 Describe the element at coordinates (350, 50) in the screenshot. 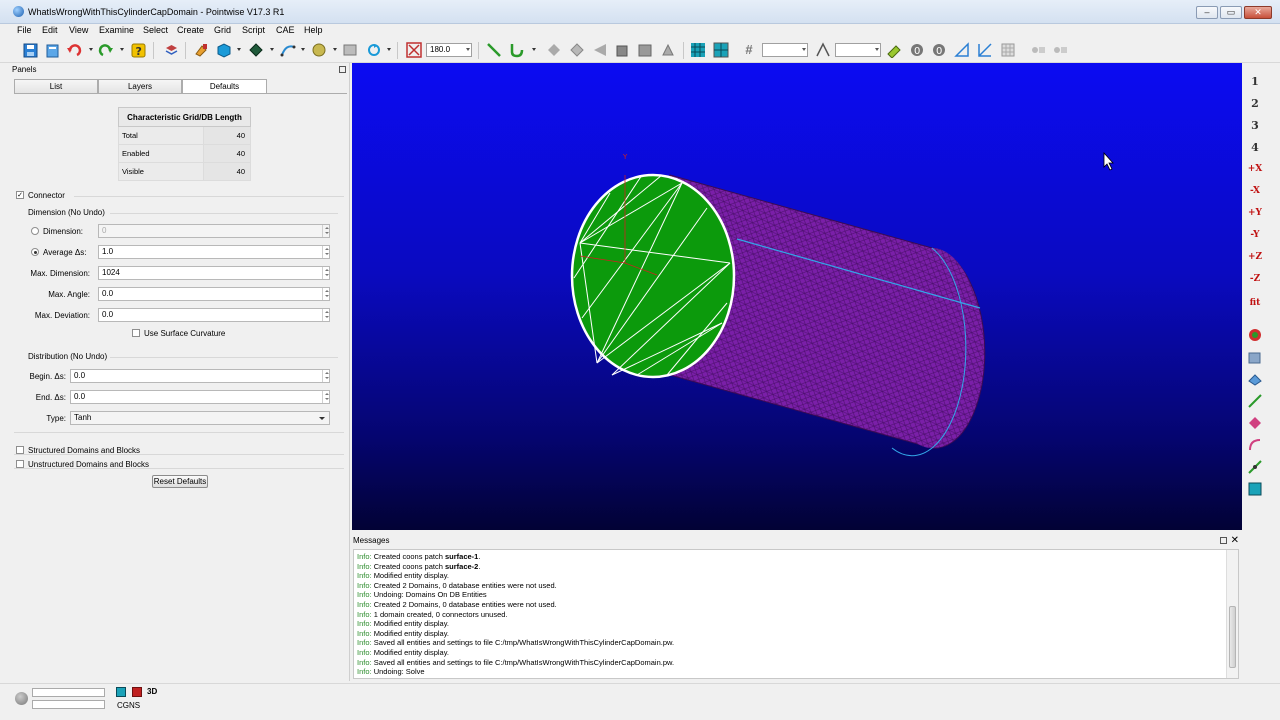

I see `image-icon` at that location.